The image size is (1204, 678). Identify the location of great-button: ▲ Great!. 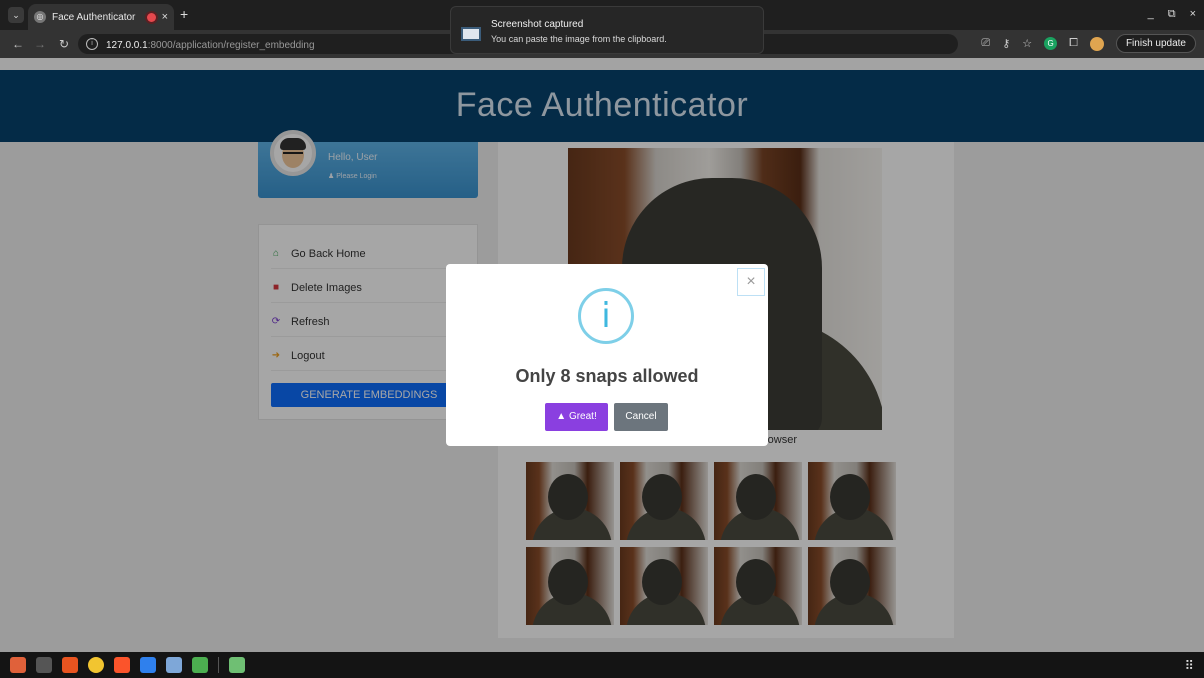
(576, 417).